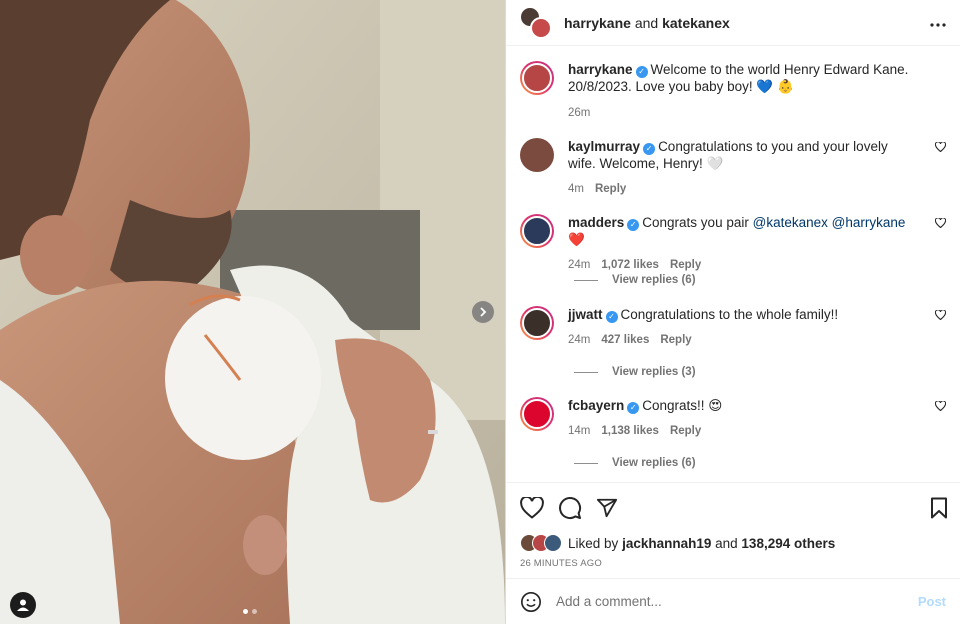 The image size is (960, 624). I want to click on mention-link: @harrykane, so click(869, 222).